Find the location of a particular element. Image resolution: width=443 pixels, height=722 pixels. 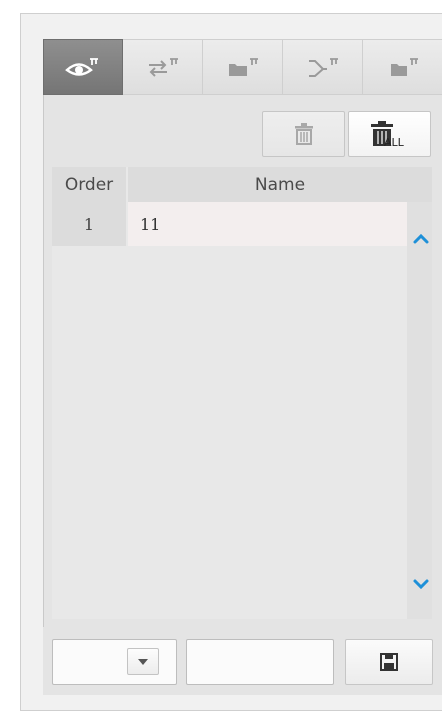

trash-all-icon: ALL is located at coordinates (387, 134).